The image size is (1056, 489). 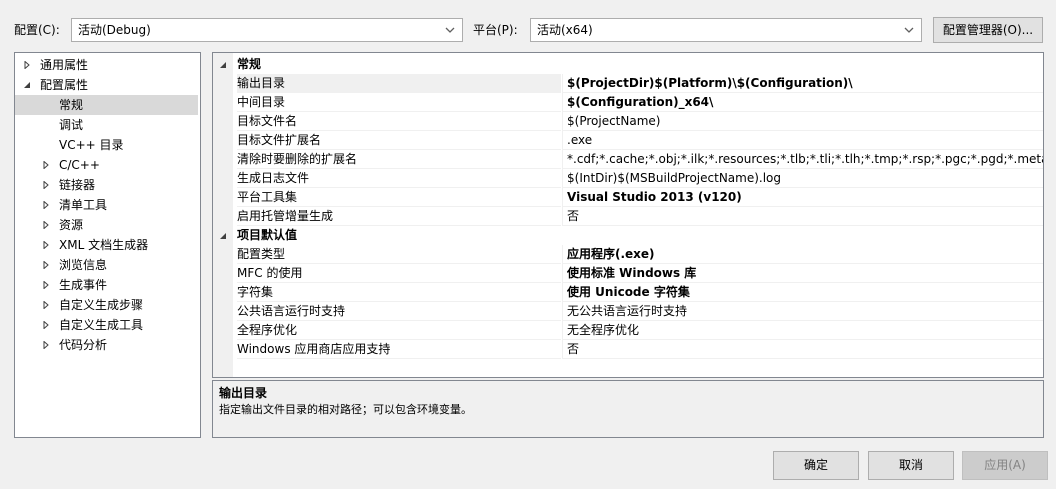 I want to click on tree-item-label: 浏览信息, so click(x=83, y=265).